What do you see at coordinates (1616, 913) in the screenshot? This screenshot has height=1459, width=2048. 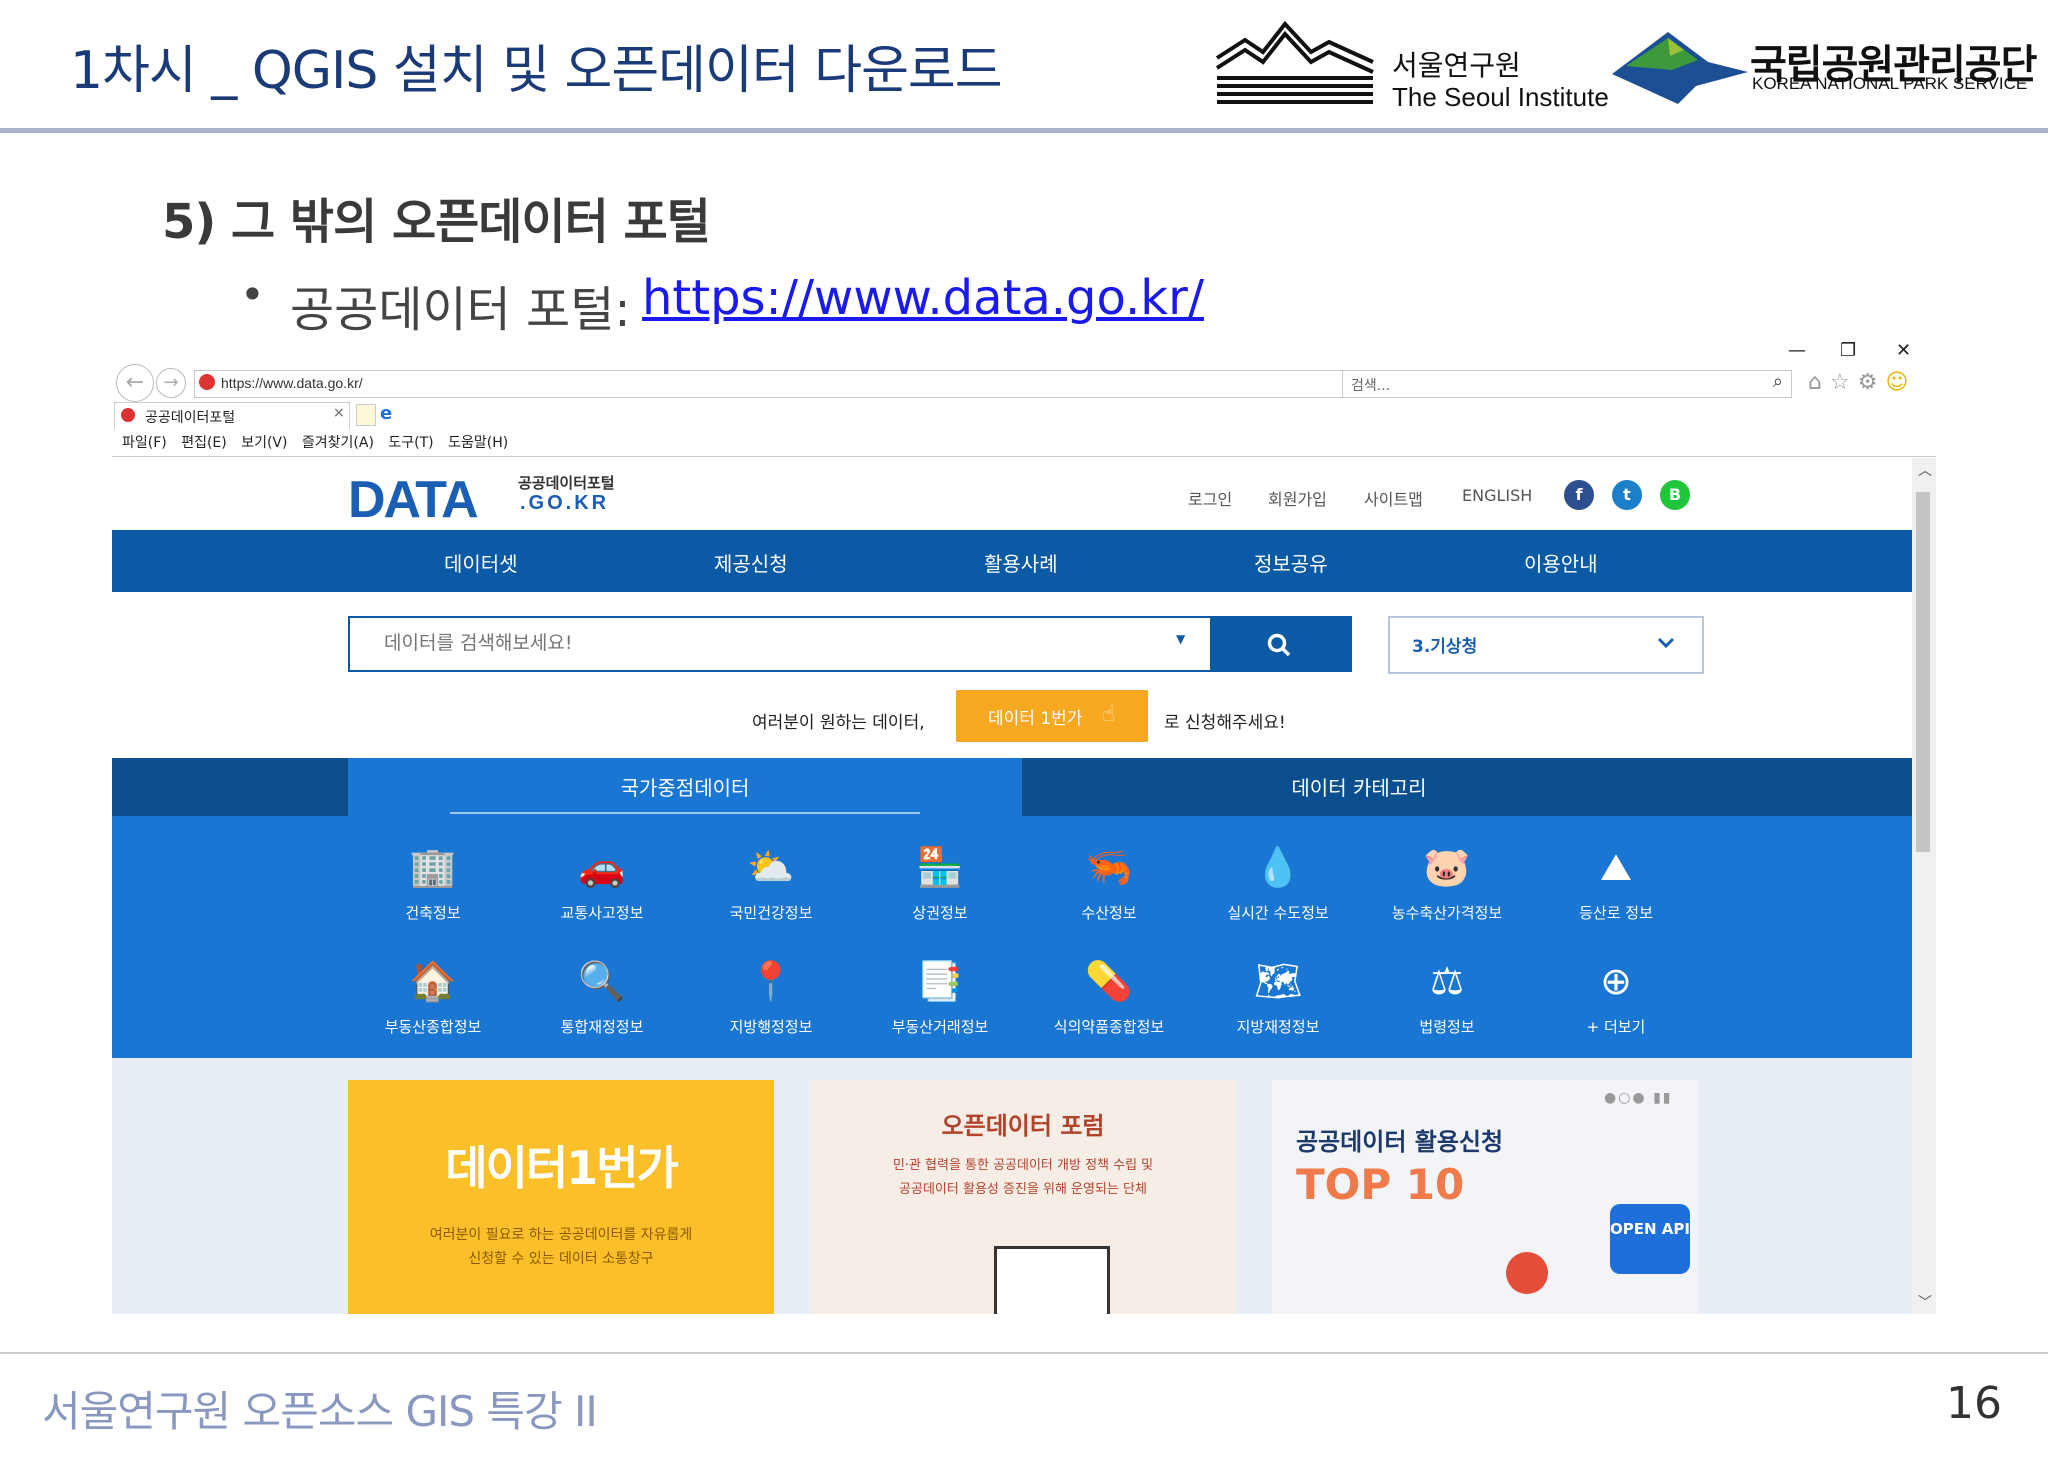 I see `category-label: 등산로 정보` at bounding box center [1616, 913].